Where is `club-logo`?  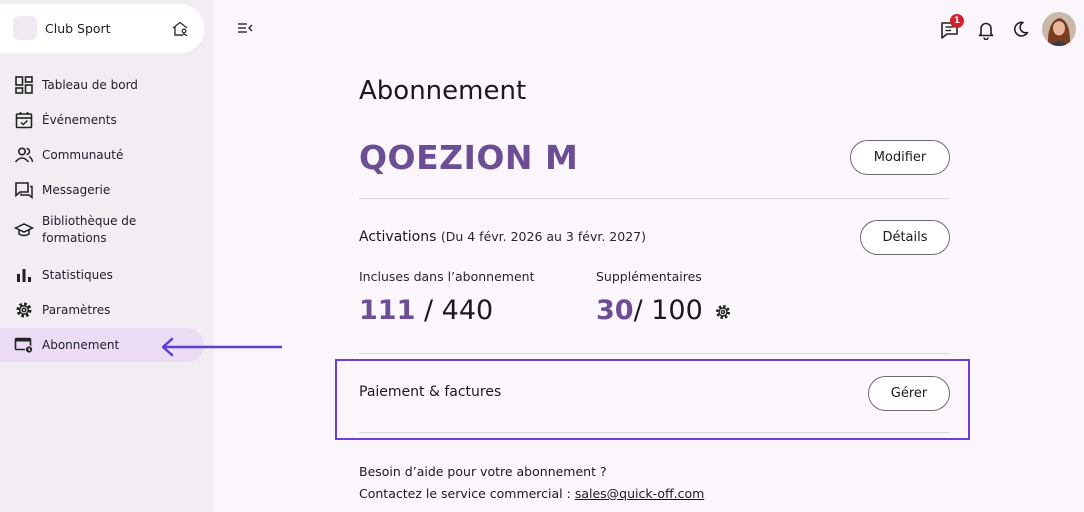 club-logo is located at coordinates (25, 28).